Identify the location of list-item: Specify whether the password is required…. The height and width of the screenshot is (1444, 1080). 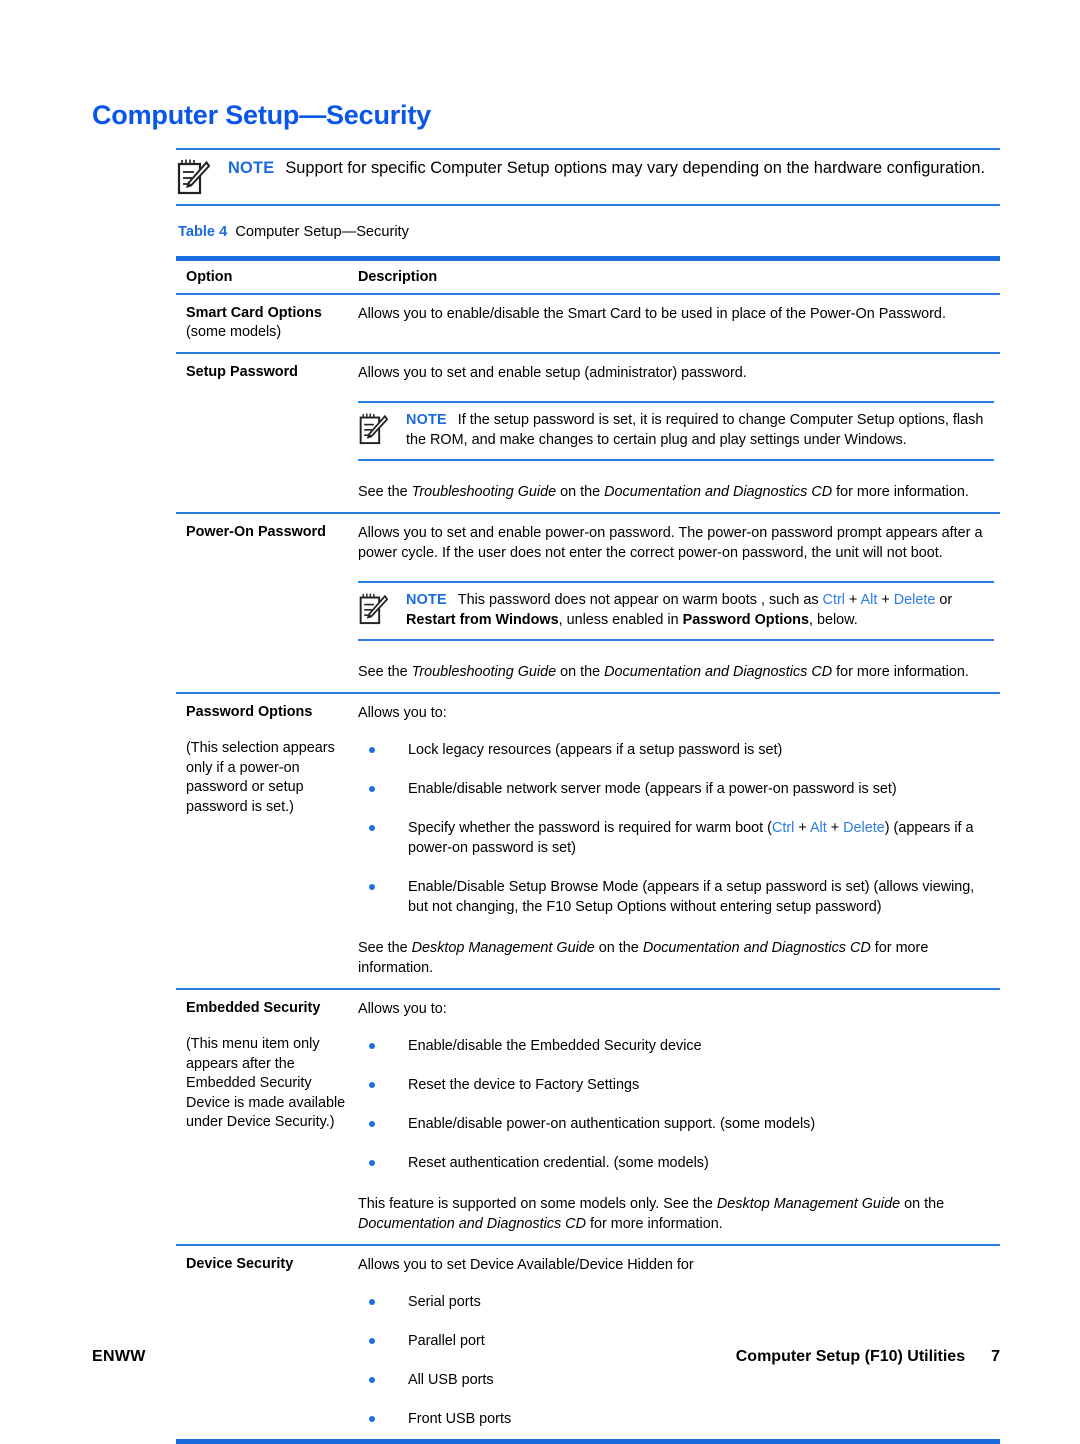
(676, 838).